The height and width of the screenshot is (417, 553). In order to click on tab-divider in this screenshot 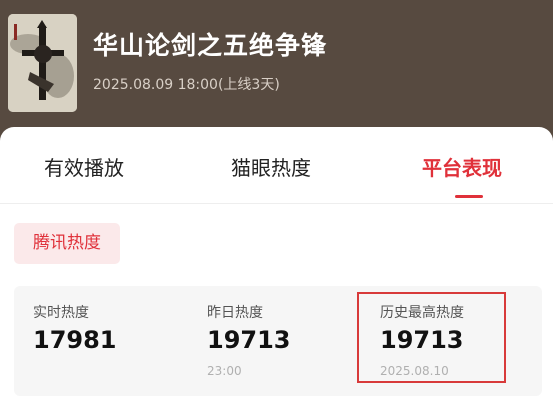, I will do `click(276, 203)`.